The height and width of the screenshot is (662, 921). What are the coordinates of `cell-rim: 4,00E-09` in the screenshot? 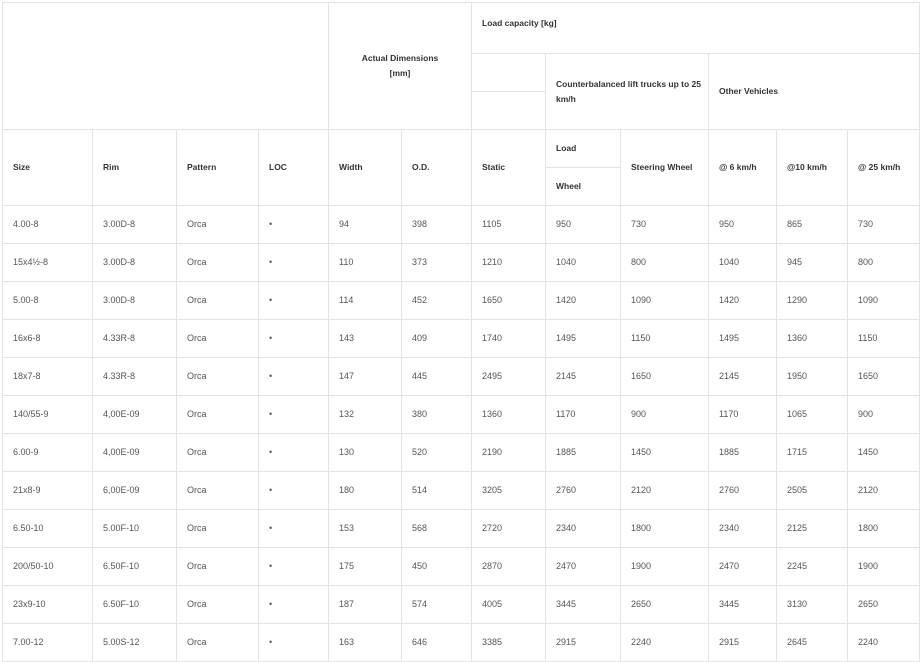 It's located at (134, 414).